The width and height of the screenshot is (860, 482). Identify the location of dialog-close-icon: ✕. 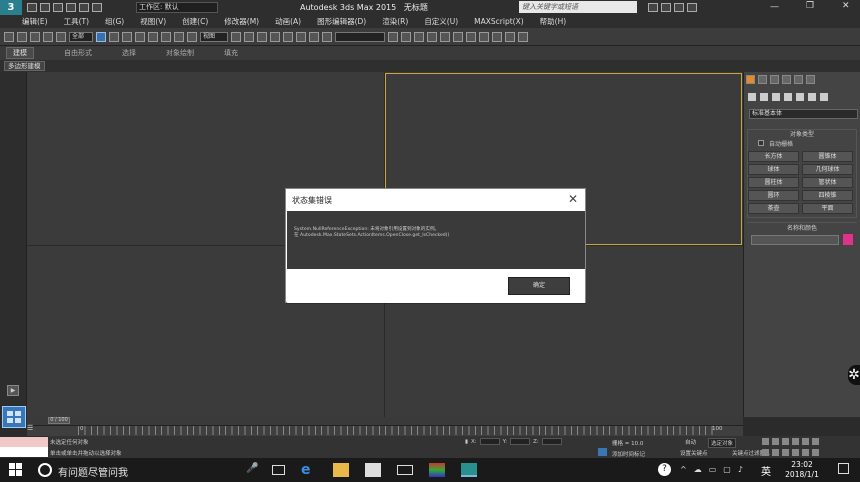
(573, 199).